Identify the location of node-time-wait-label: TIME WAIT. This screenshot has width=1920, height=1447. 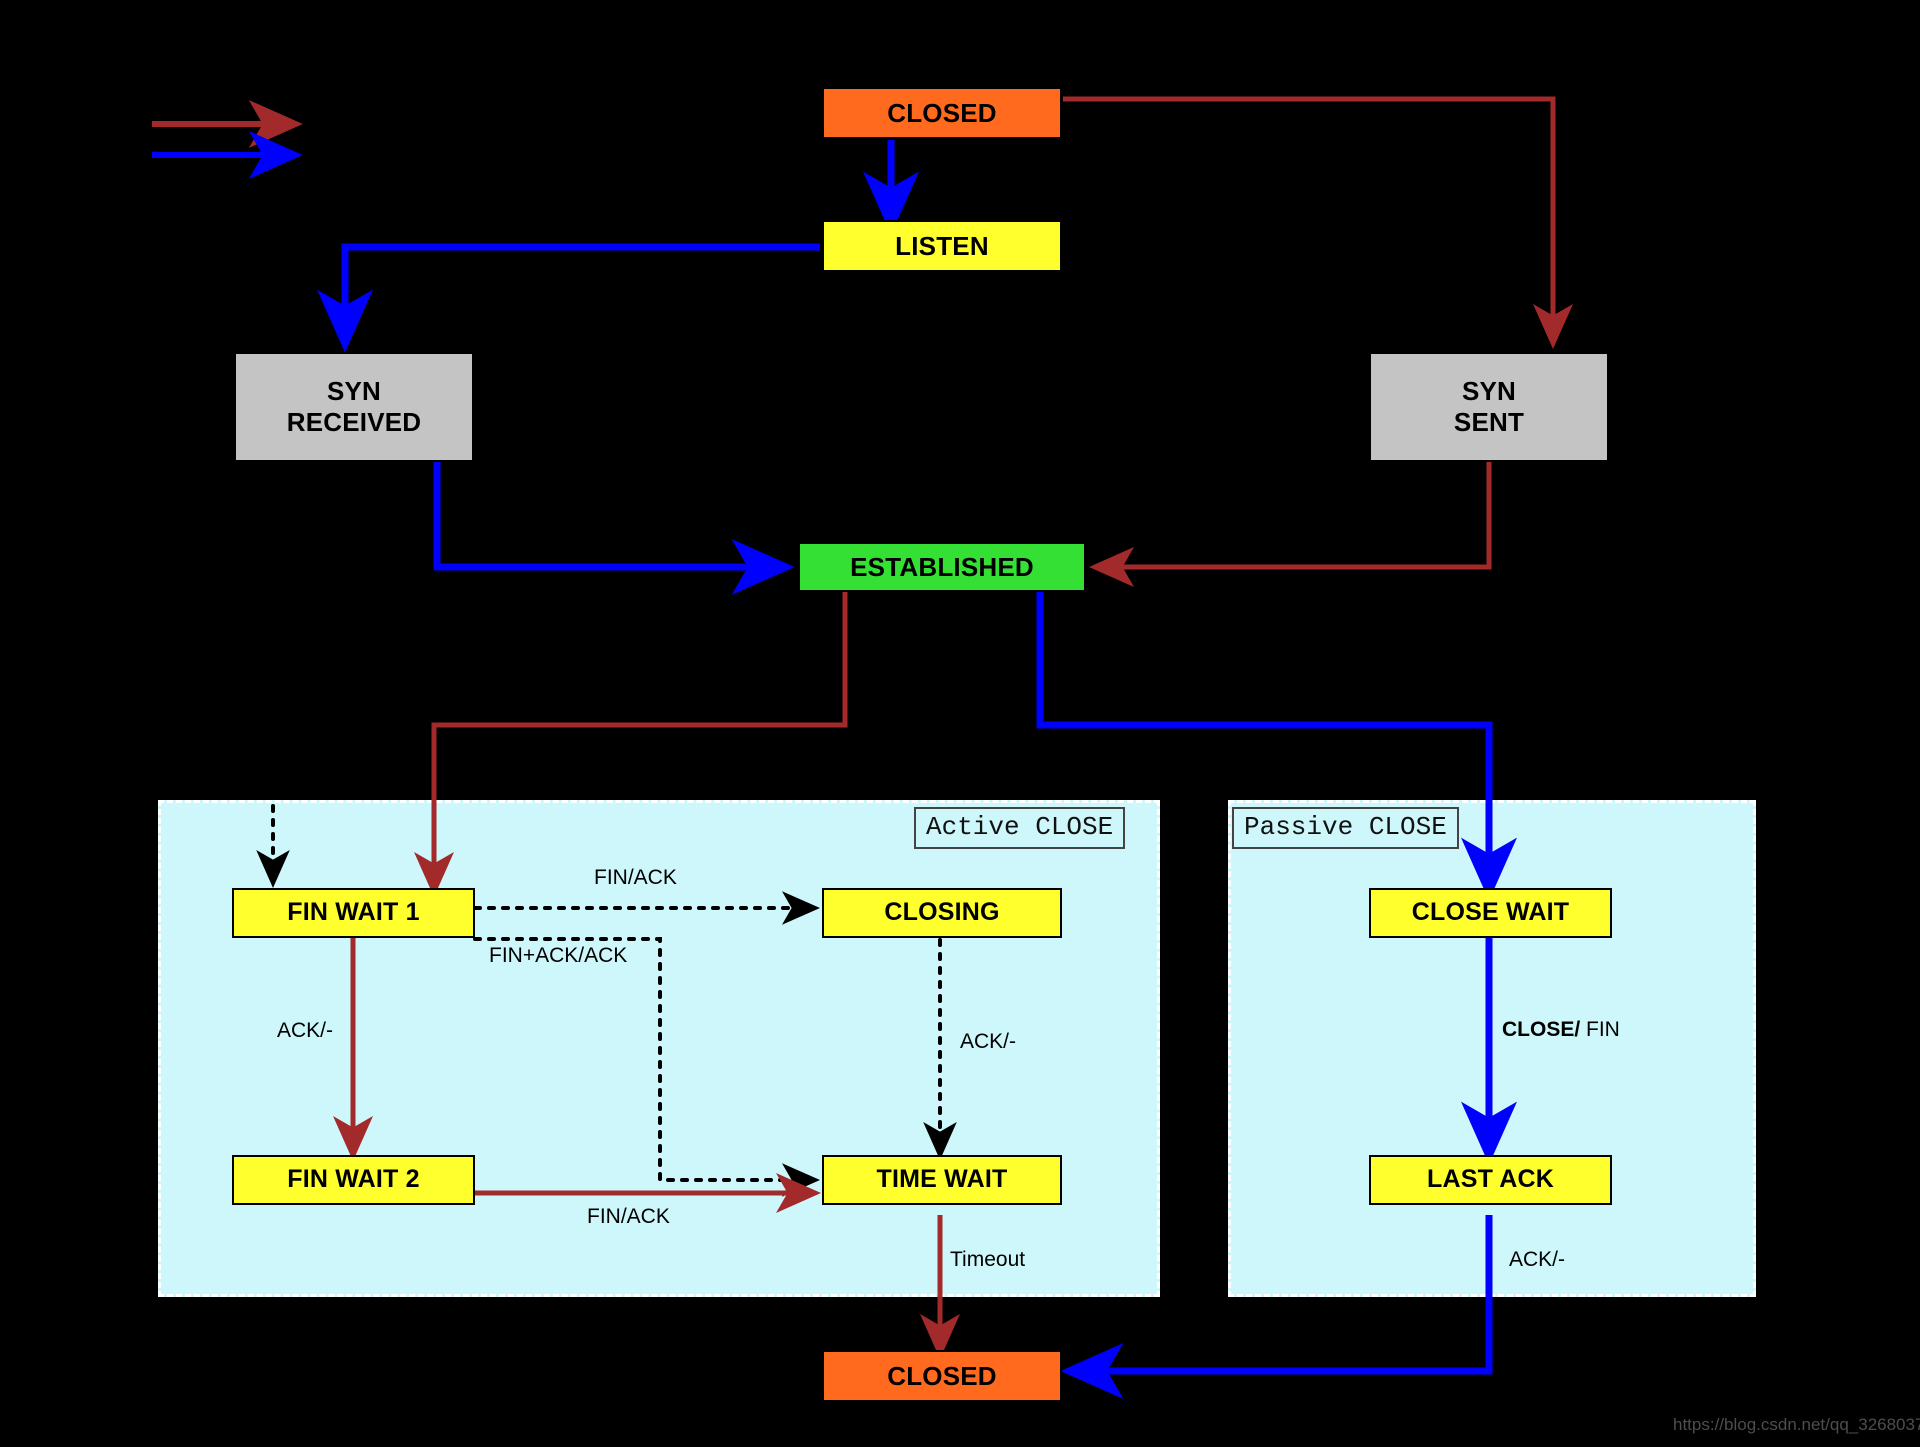
(942, 1179).